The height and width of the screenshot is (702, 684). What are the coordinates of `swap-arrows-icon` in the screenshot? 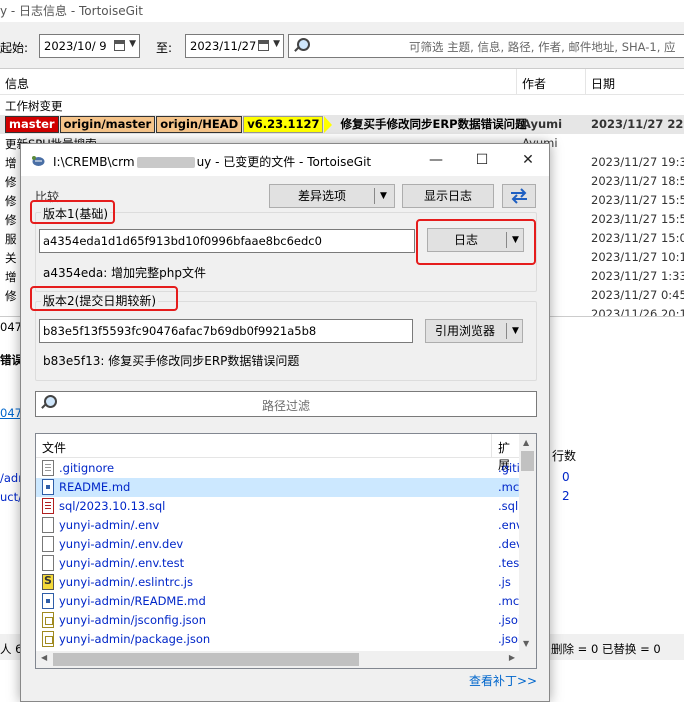 It's located at (519, 196).